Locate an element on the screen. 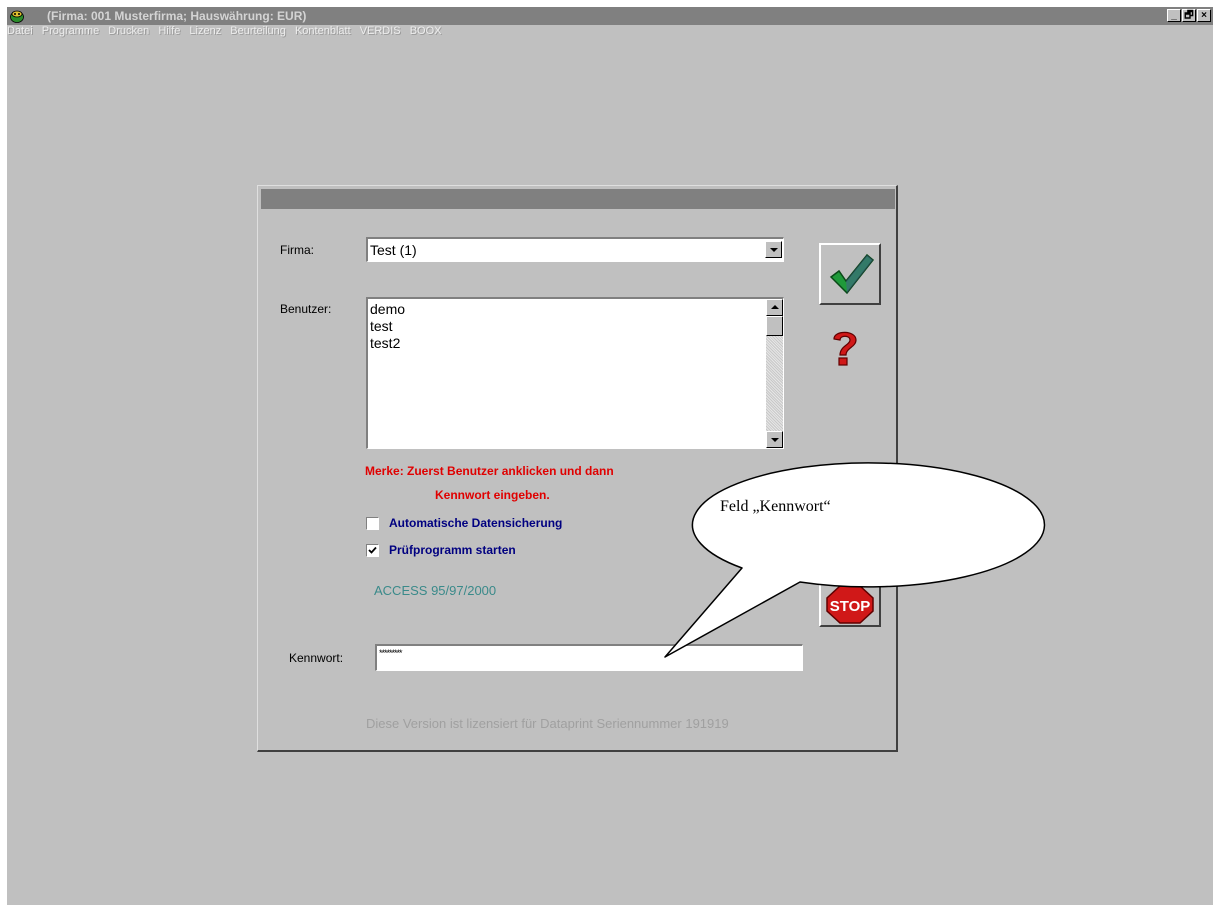 Image resolution: width=1213 pixels, height=905 pixels. chevron-down-icon is located at coordinates (774, 250).